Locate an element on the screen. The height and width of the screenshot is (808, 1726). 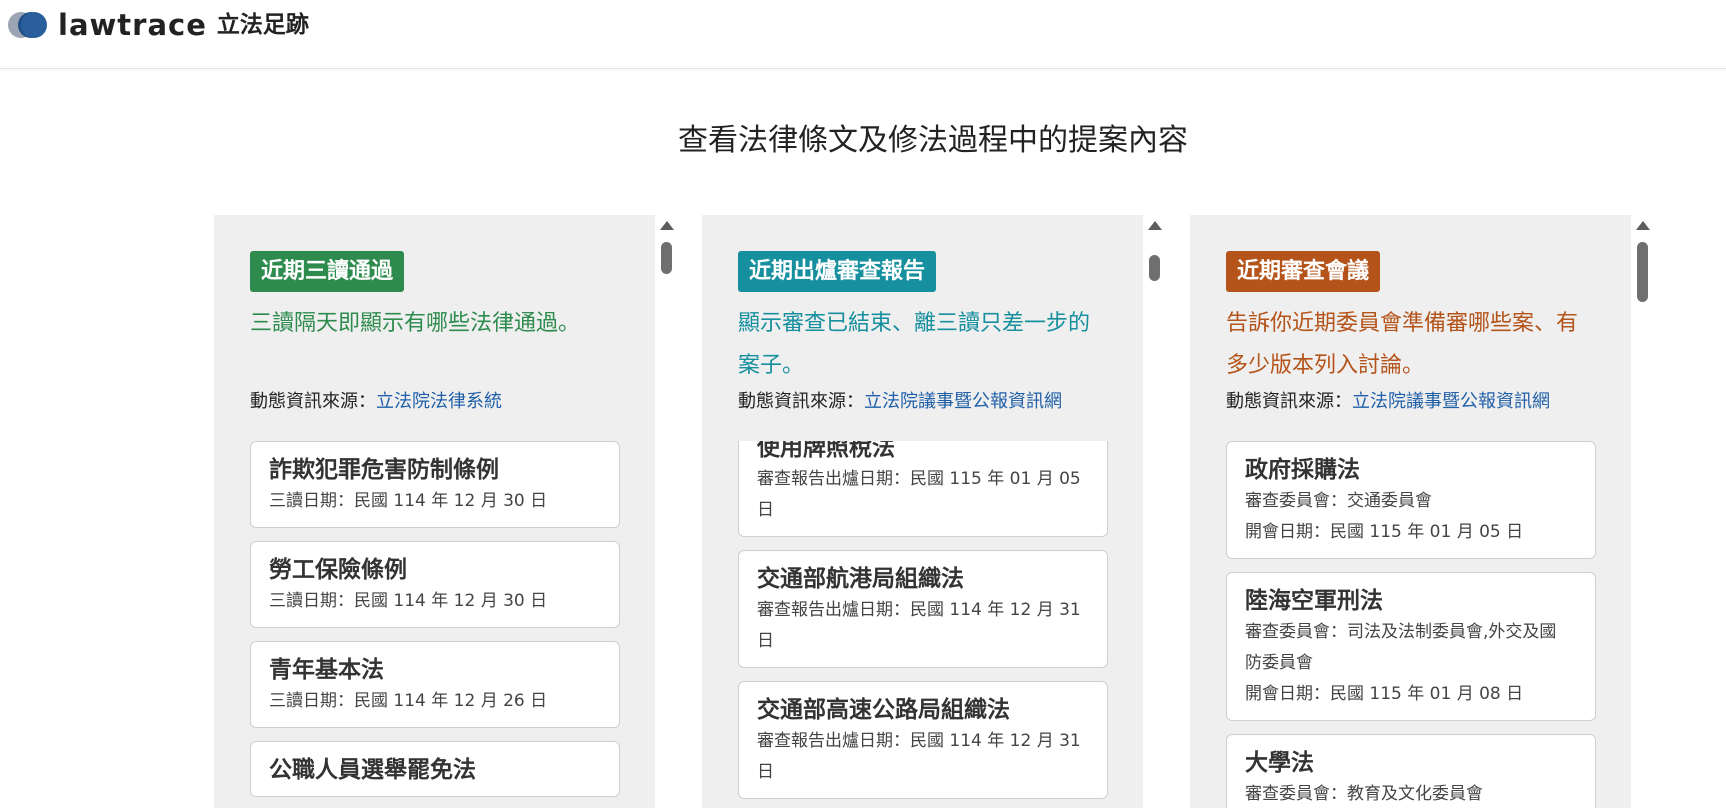
report-card: 交通部航港局組織法 審查報告出爐日期：民國 114 年 12 月 31 日 is located at coordinates (923, 609).